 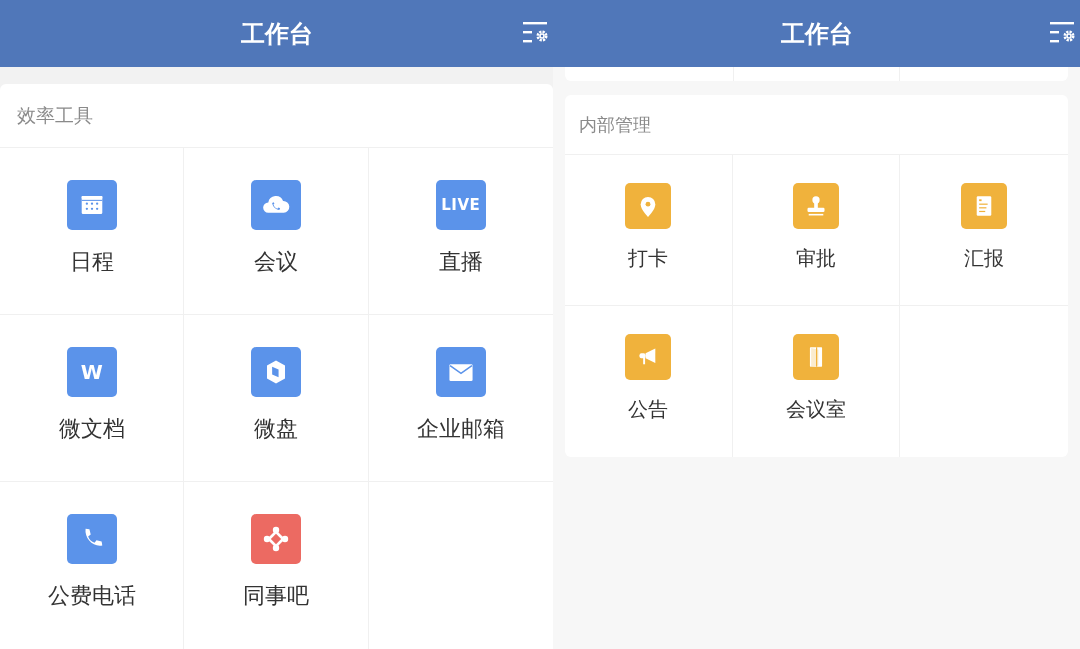 What do you see at coordinates (91, 429) in the screenshot?
I see `app-label: 微文档` at bounding box center [91, 429].